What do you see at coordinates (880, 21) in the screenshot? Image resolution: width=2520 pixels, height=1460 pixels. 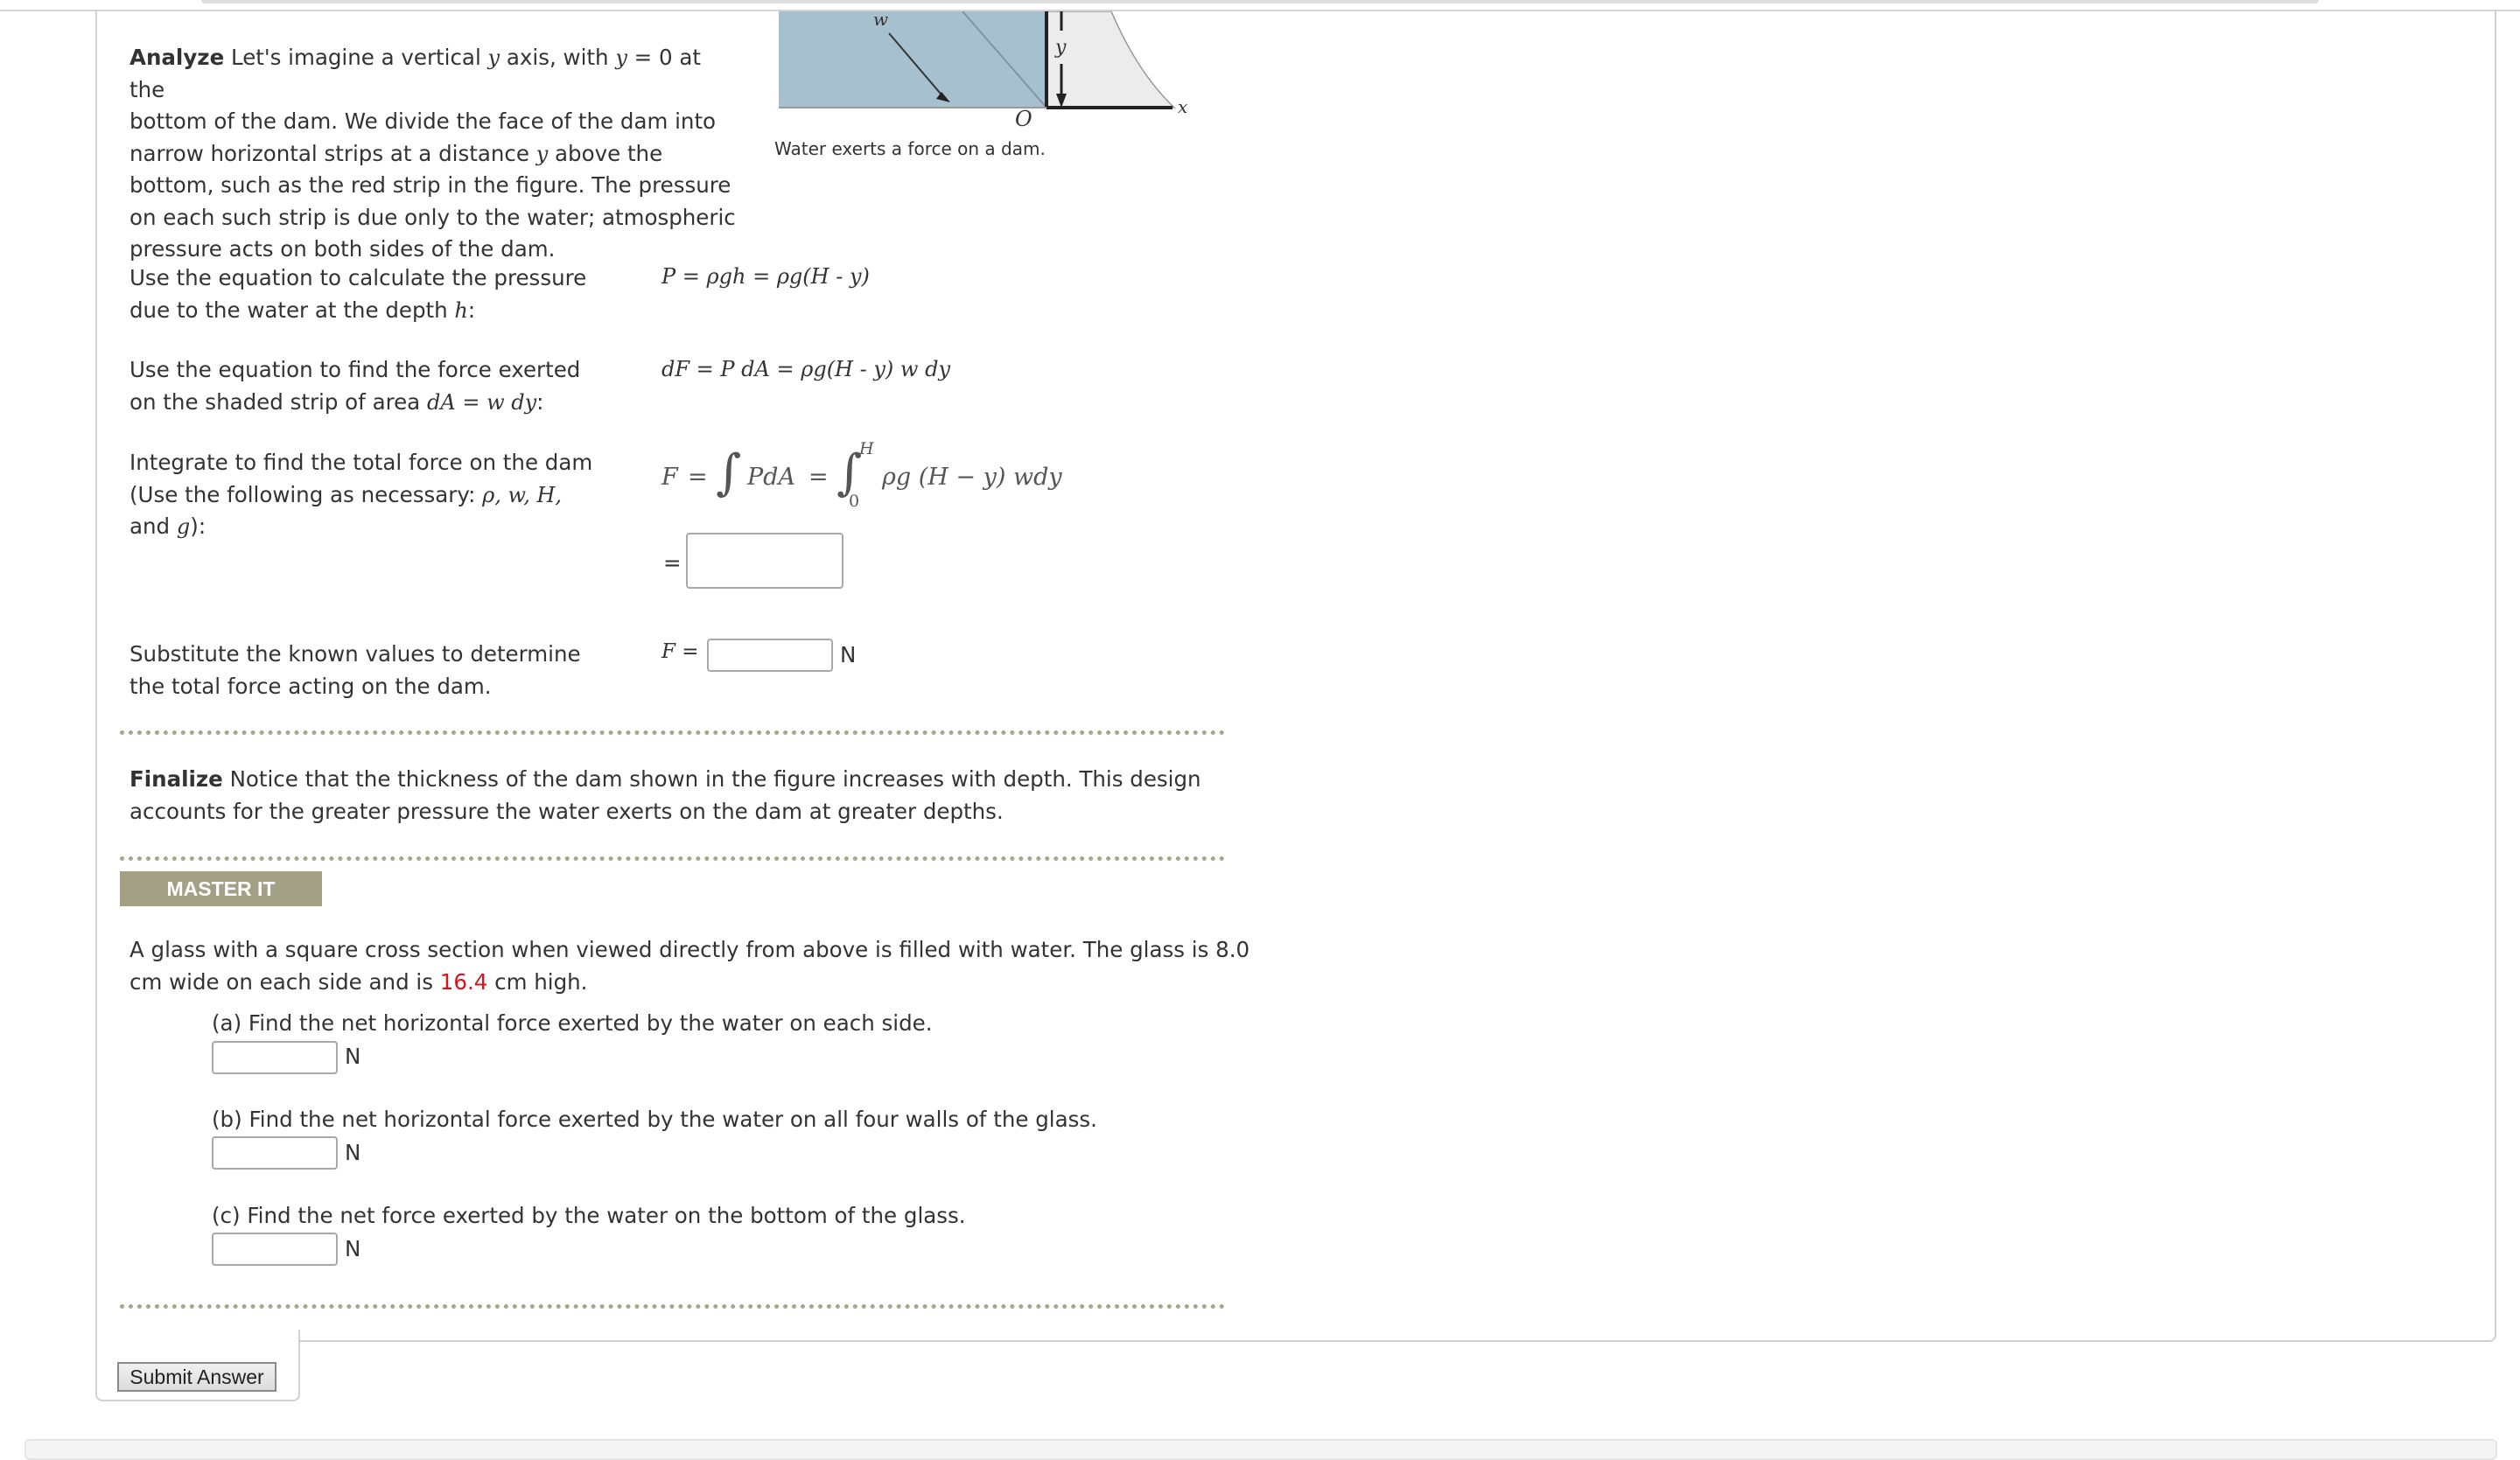 I see `label-w: w` at bounding box center [880, 21].